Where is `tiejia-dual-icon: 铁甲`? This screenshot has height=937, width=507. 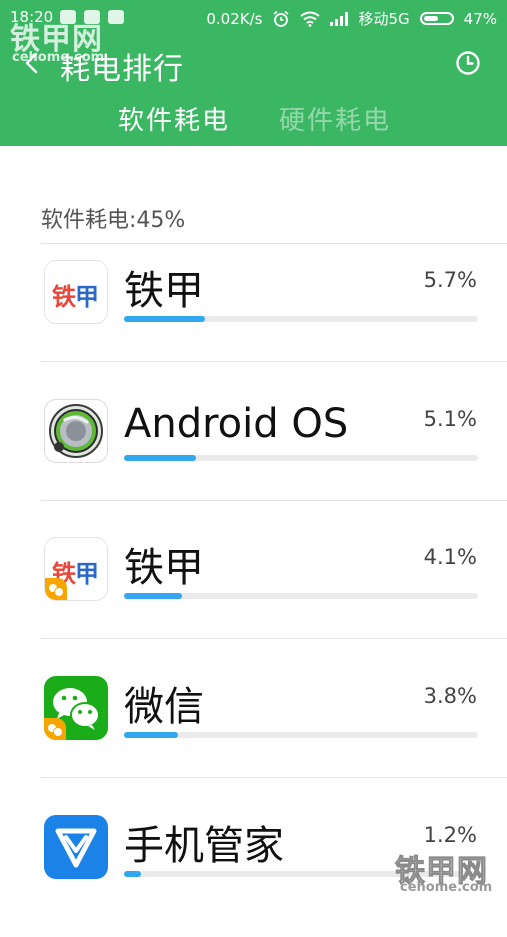 tiejia-dual-icon: 铁甲 is located at coordinates (76, 569).